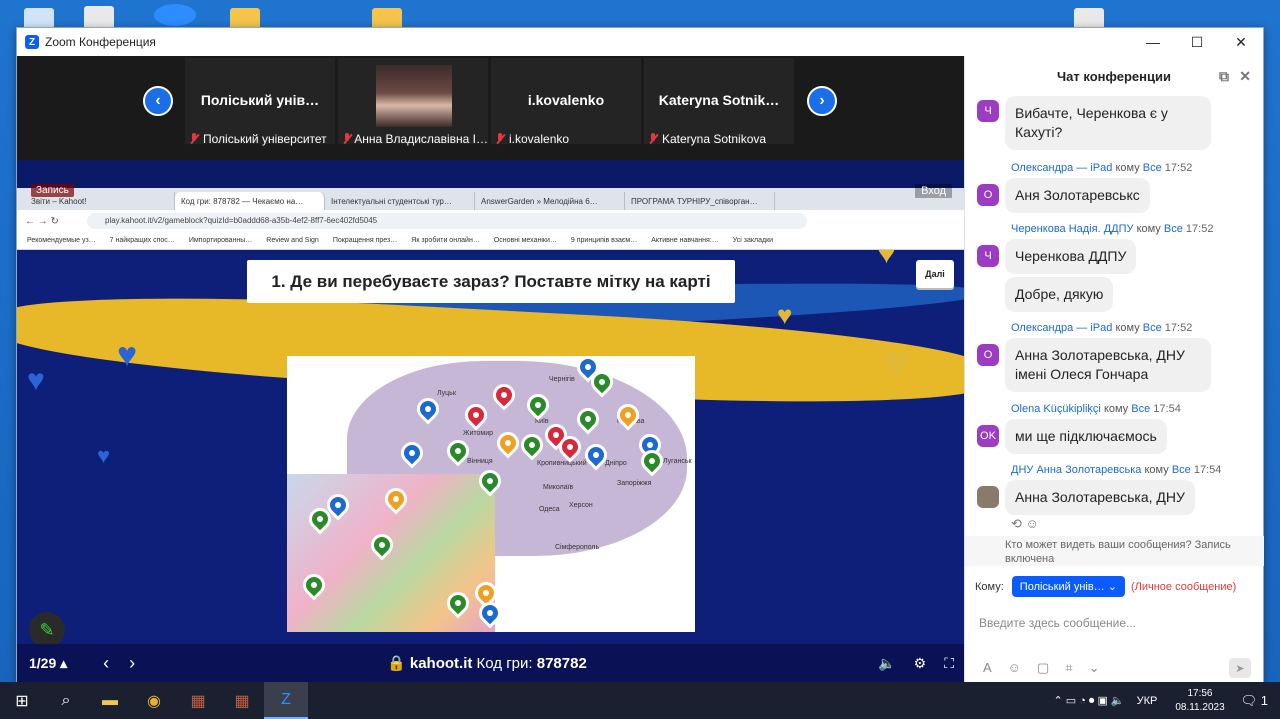 The width and height of the screenshot is (1280, 719). Describe the element at coordinates (616, 463) in the screenshot. I see `map-label: Дніпро` at that location.